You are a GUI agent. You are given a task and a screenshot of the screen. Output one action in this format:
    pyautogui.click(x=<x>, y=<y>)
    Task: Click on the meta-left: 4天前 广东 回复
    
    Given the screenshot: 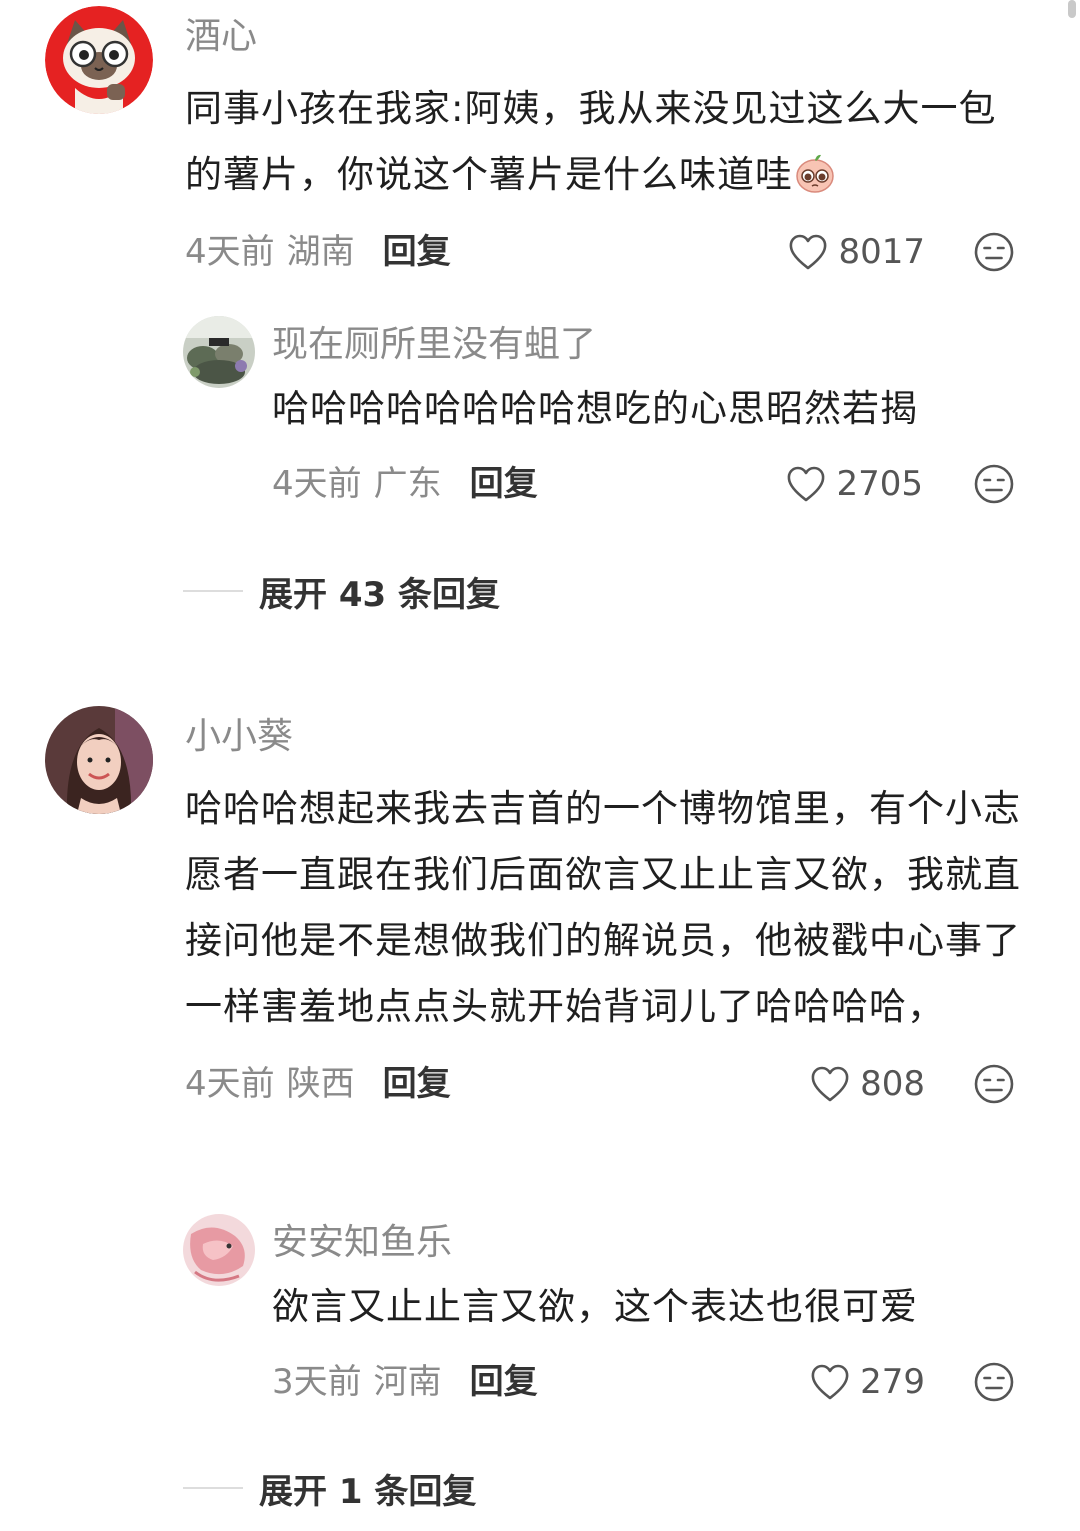 What is the action you would take?
    pyautogui.click(x=405, y=484)
    